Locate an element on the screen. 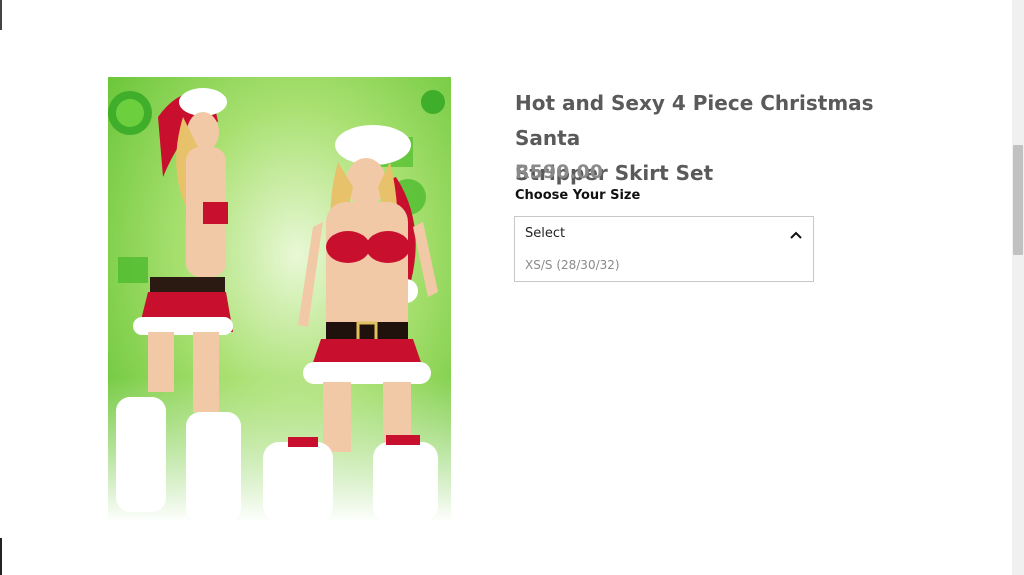  size-option: XS/S (28/30/32) is located at coordinates (572, 265).